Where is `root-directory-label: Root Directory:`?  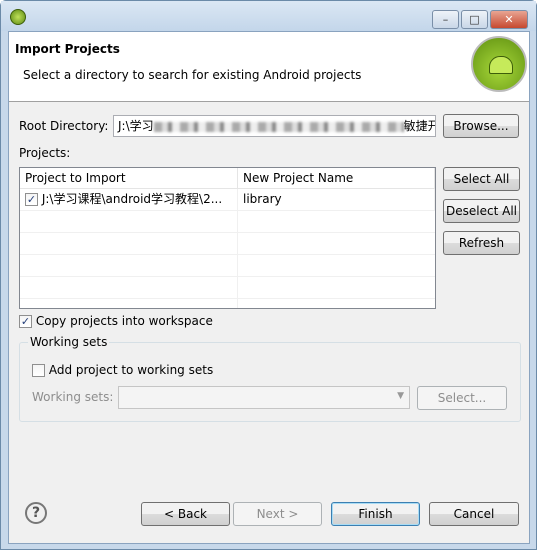 root-directory-label: Root Directory: is located at coordinates (64, 126).